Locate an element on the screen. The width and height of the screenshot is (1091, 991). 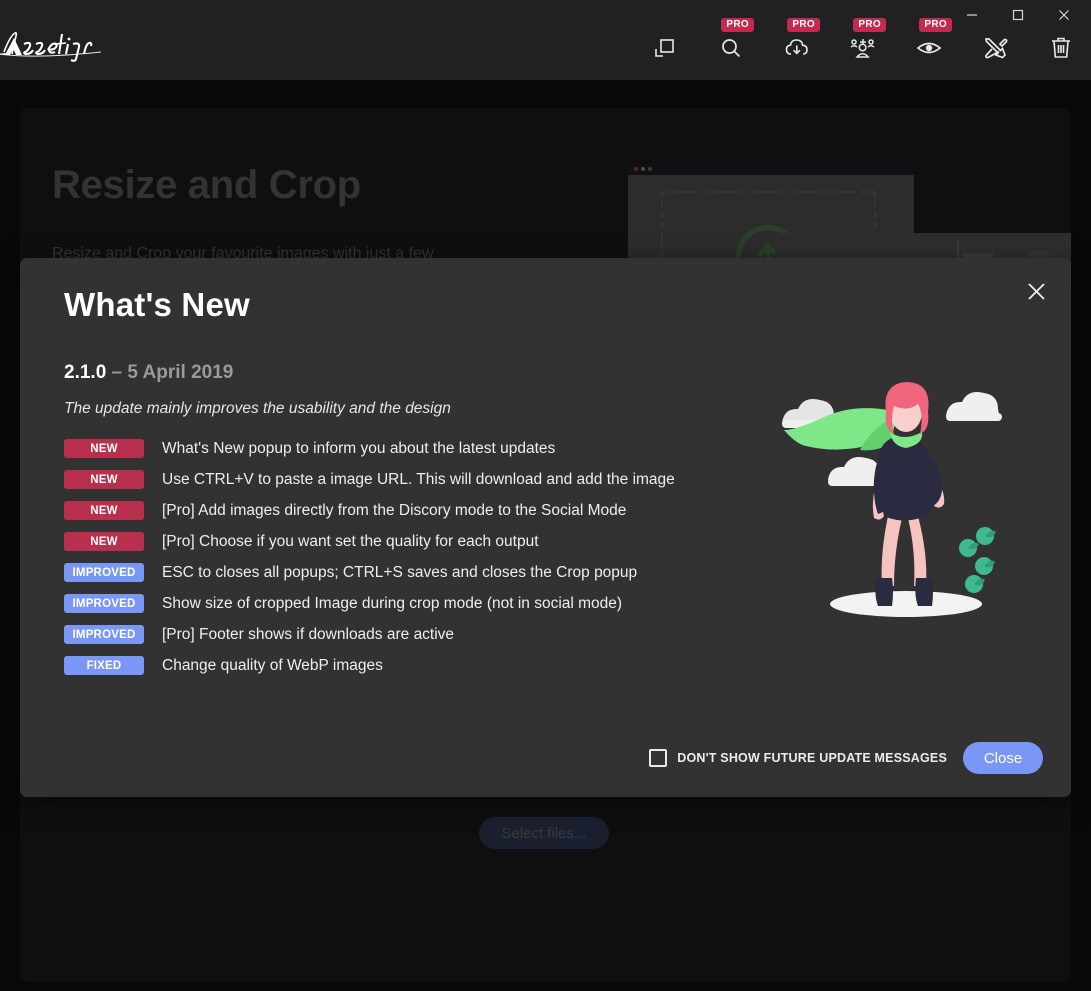
version-line: 2.1.0 – 5 April 2019 is located at coordinates (148, 373).